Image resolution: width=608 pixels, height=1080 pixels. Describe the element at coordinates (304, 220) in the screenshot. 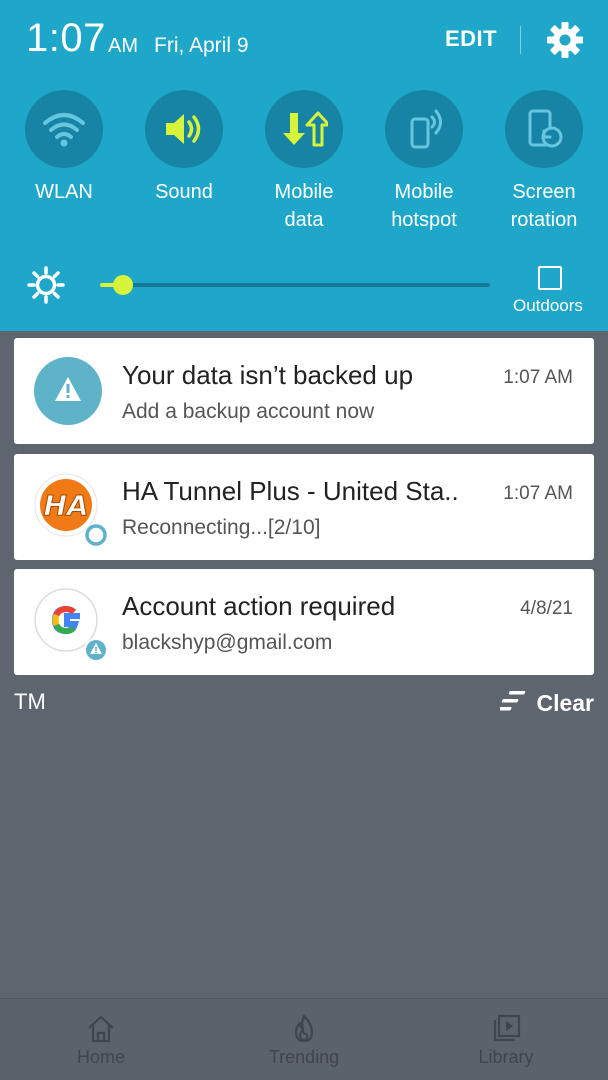

I see `tile-mobile-data-label-2: data` at that location.